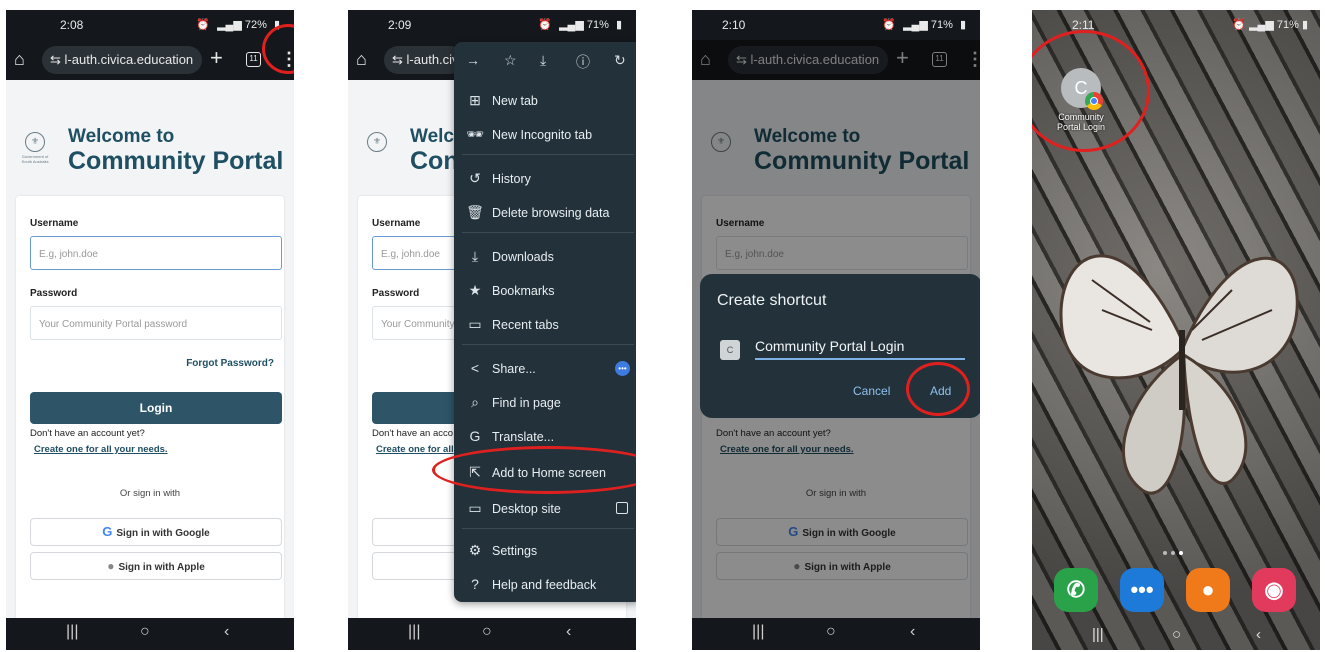  I want to click on contacts-app-icon: ●, so click(1208, 590).